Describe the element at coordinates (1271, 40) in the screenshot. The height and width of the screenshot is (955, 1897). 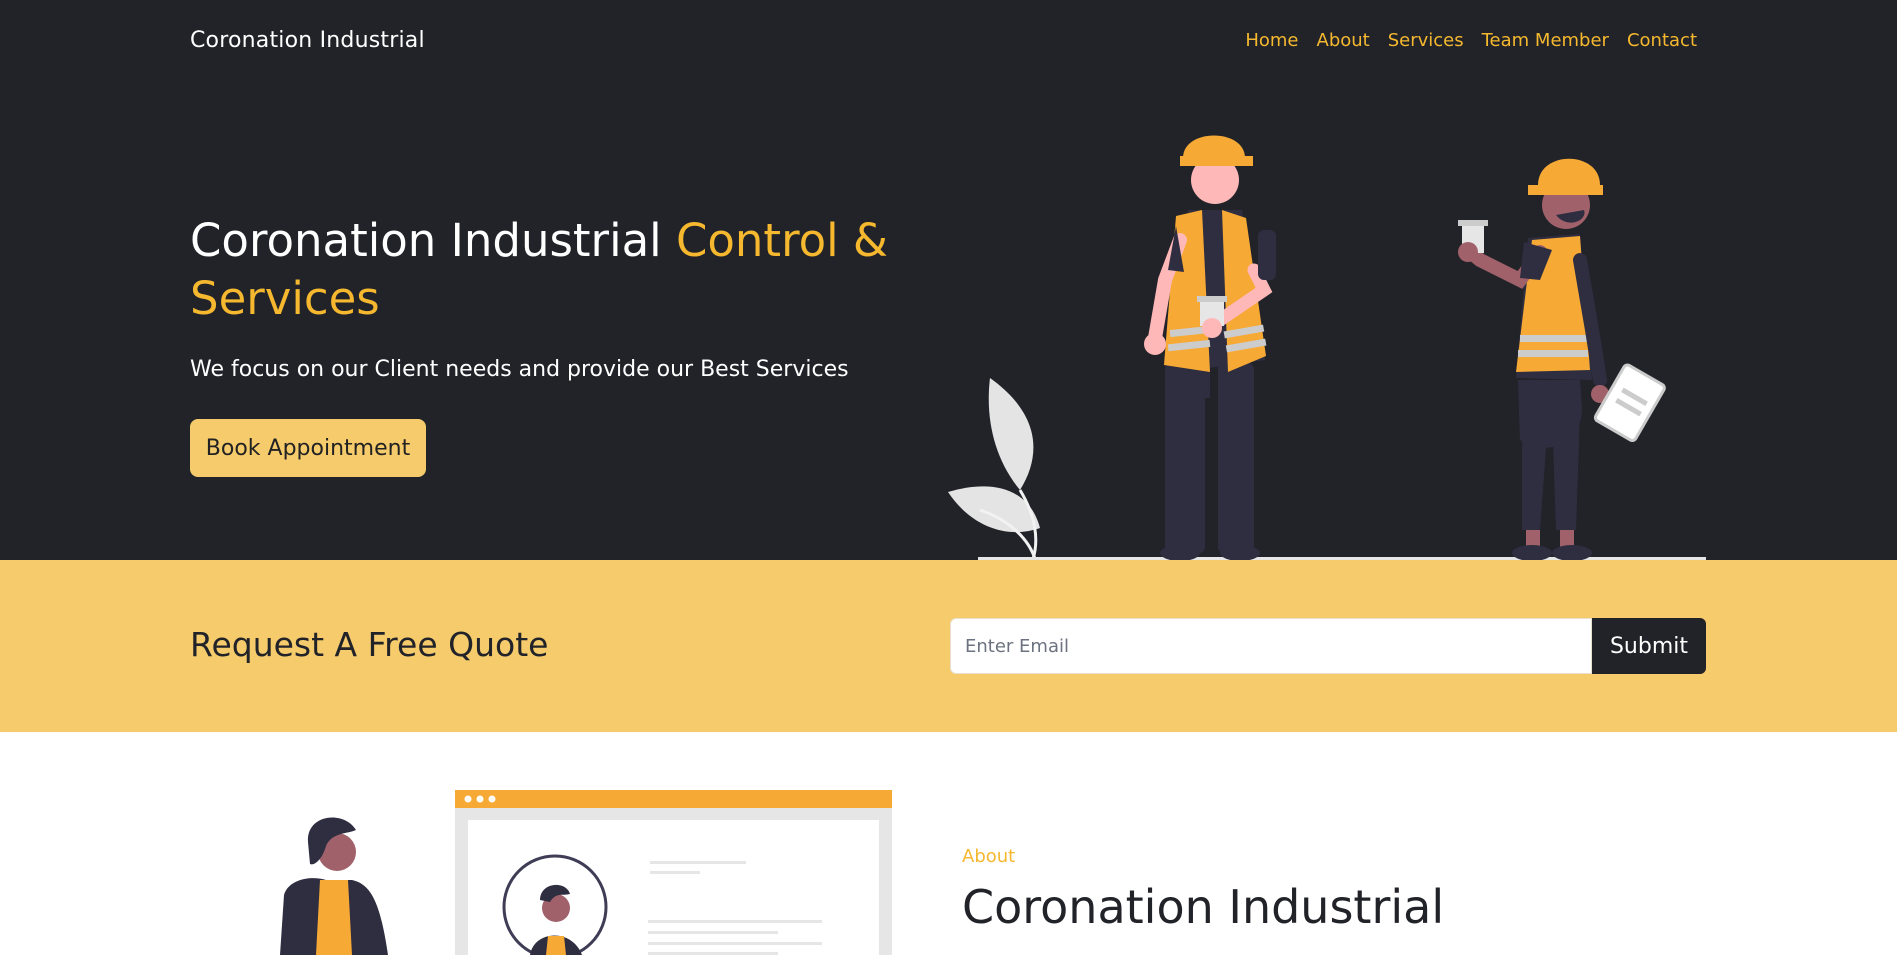
I see `nav-home: Home` at that location.